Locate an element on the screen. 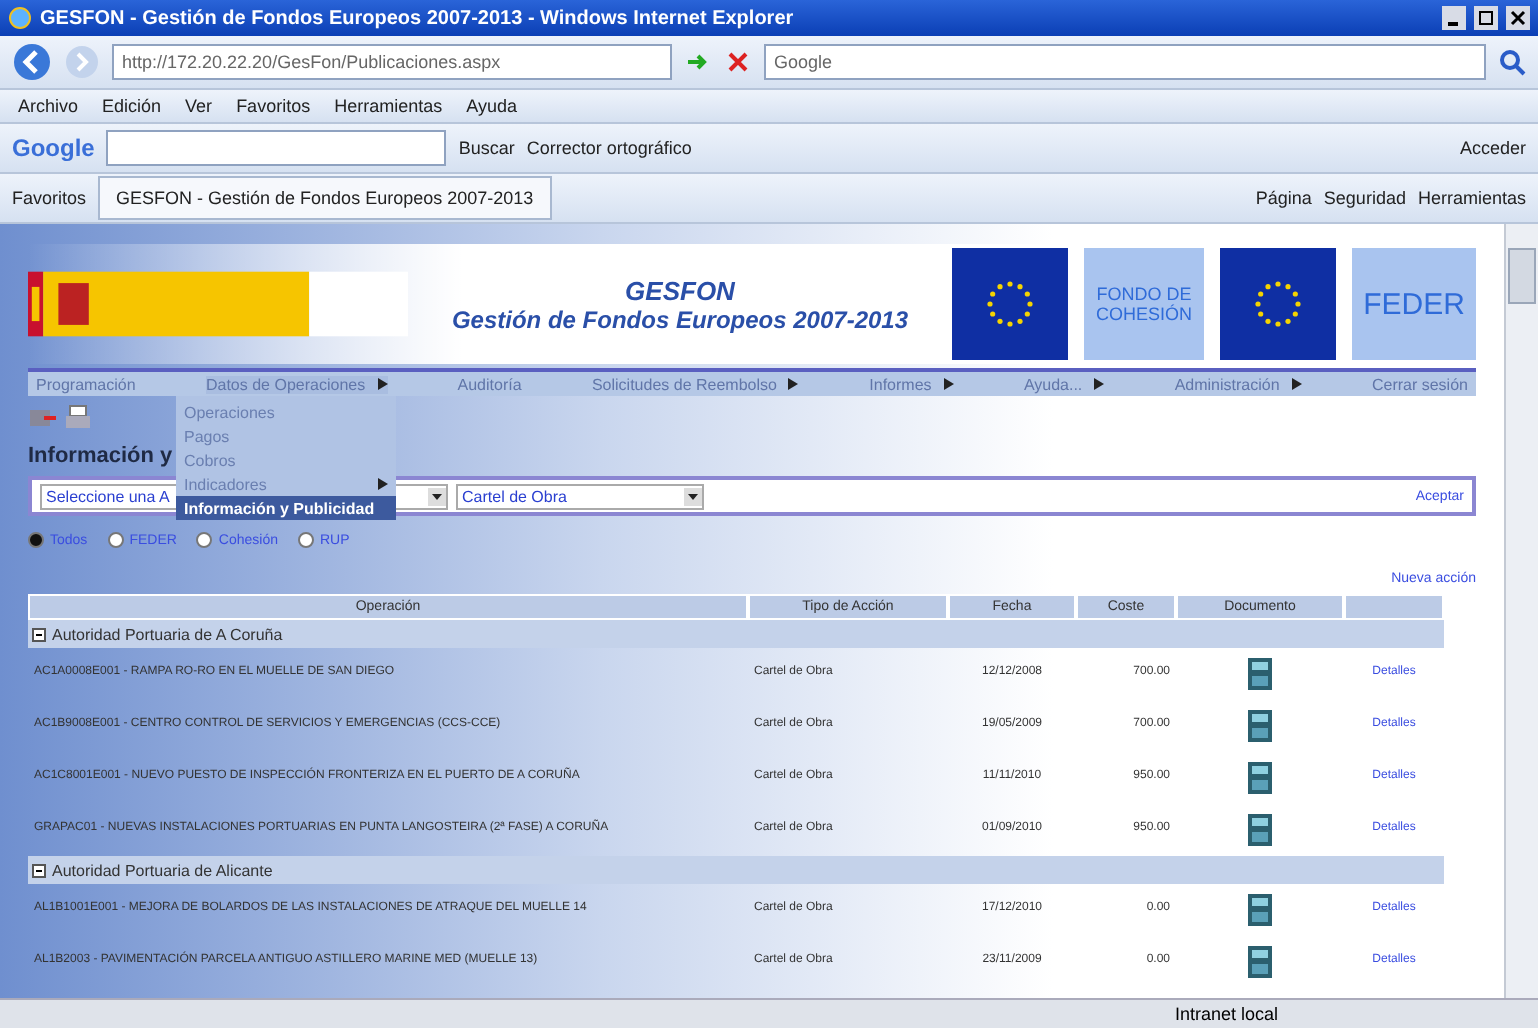 Image resolution: width=1538 pixels, height=1028 pixels. zone-label: Intranet local is located at coordinates (1226, 1014).